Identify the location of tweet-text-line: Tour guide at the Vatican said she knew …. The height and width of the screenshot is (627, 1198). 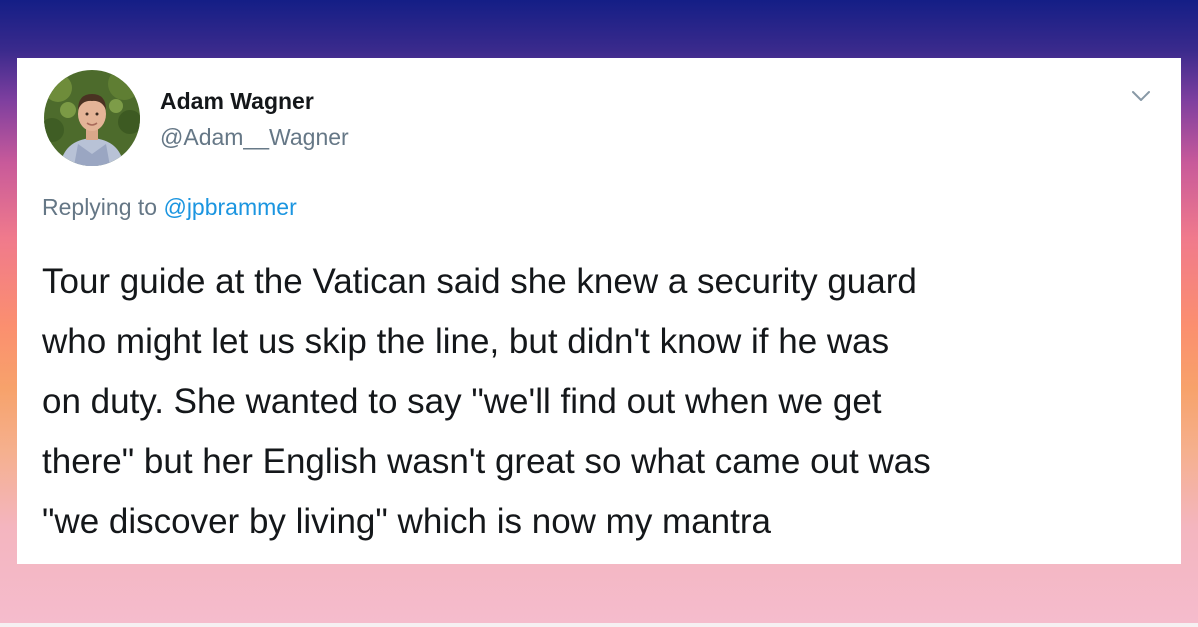
(479, 281).